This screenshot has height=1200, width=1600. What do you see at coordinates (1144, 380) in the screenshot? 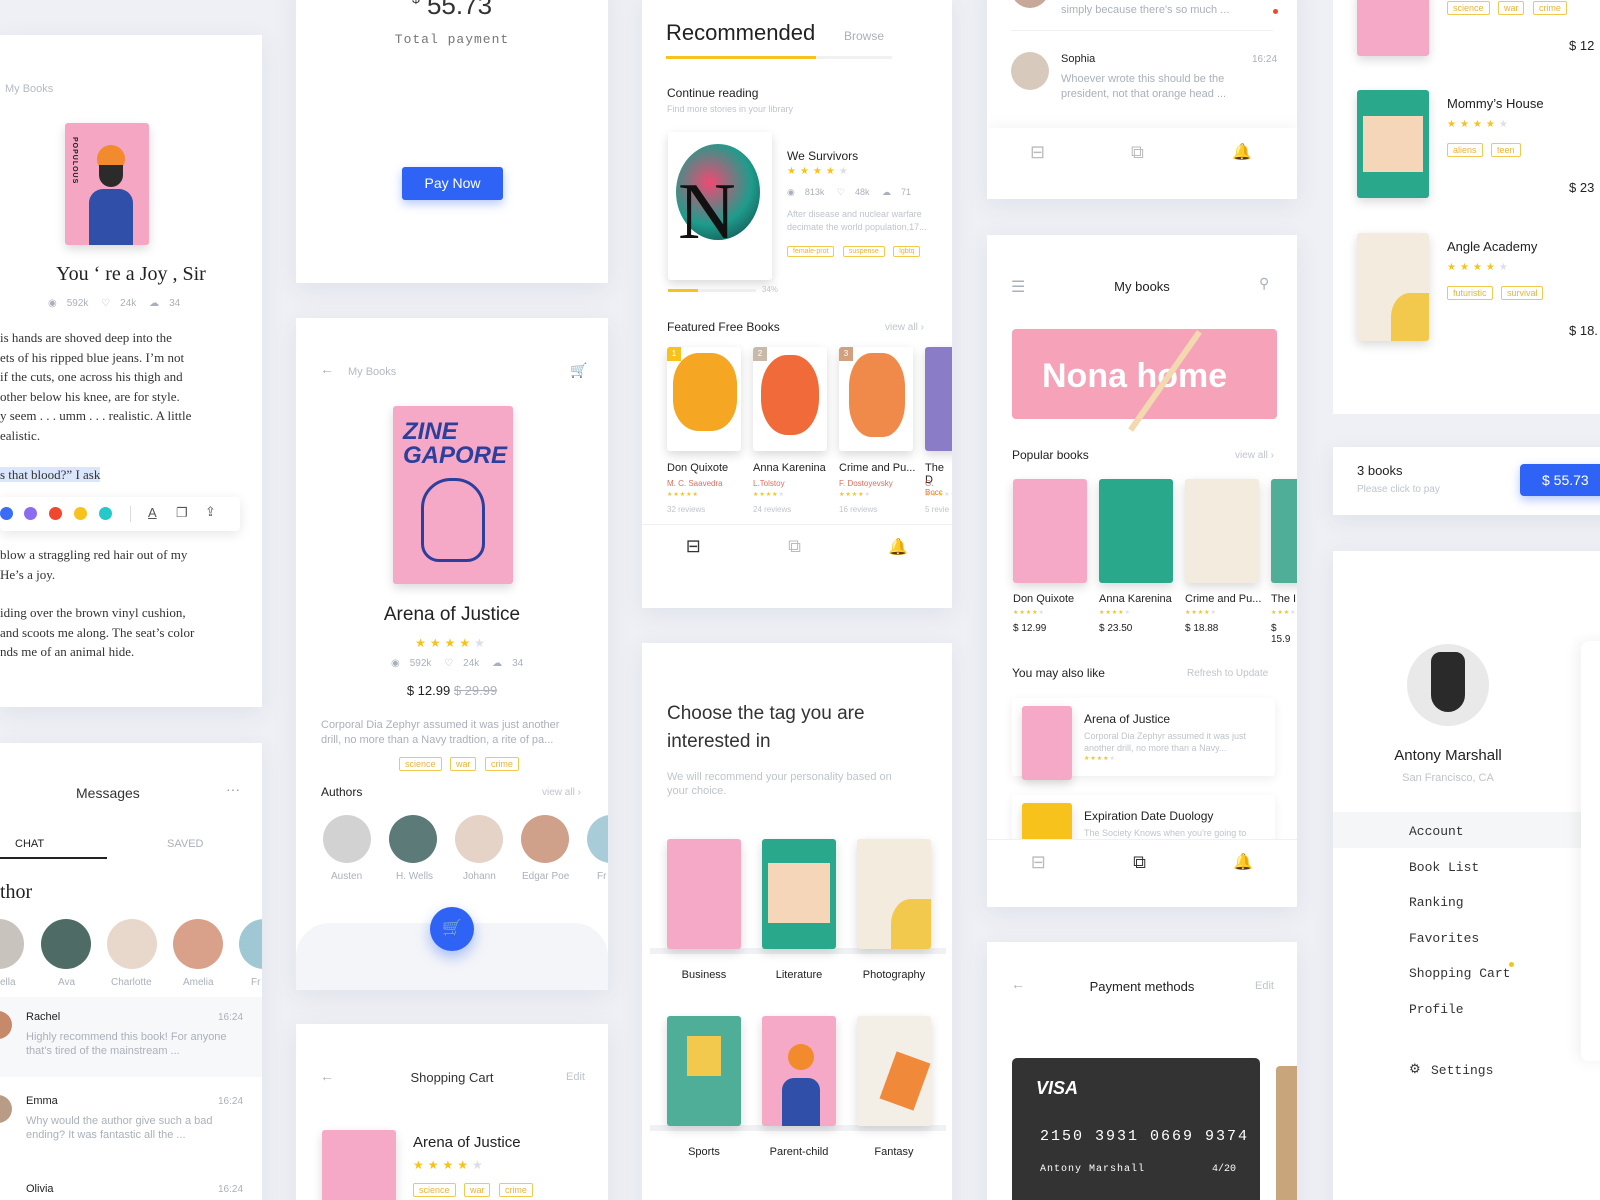
I see `promo-banner: Nona home` at bounding box center [1144, 380].